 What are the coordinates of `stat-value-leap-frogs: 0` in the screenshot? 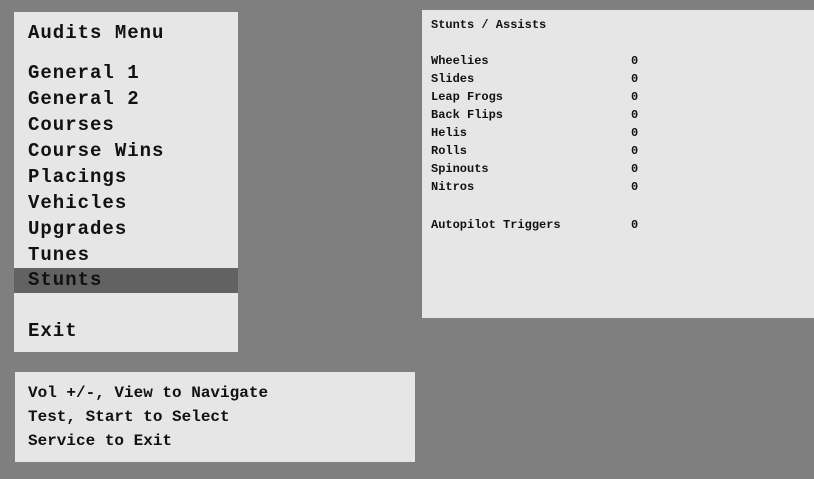 It's located at (635, 97).